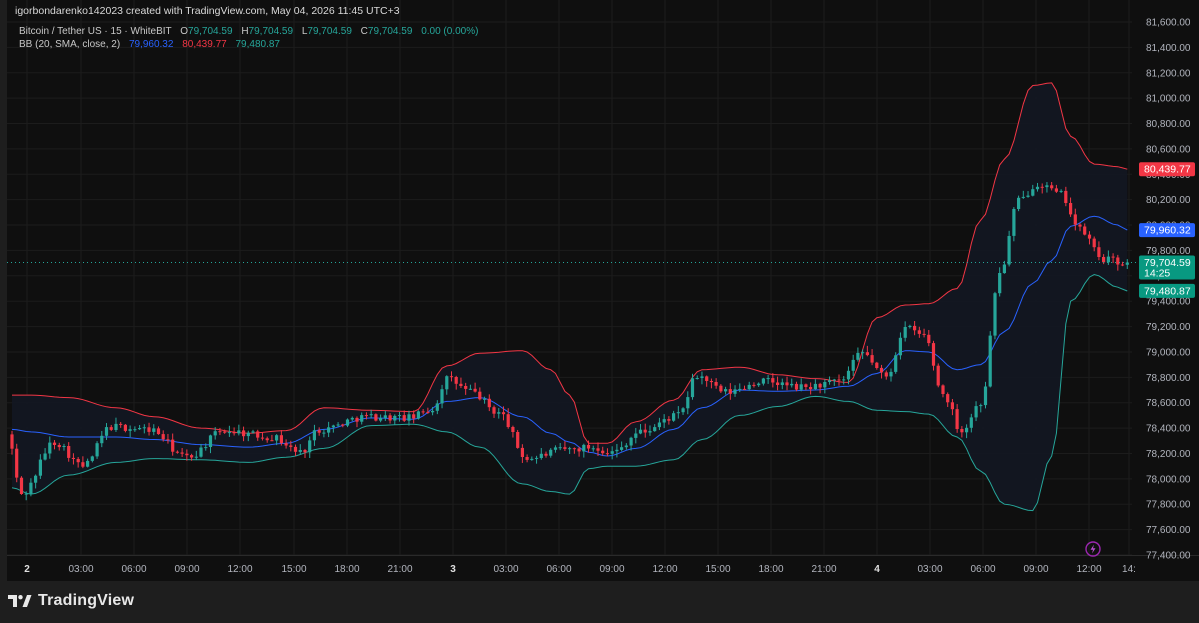 The height and width of the screenshot is (623, 1199). I want to click on time-tick-label: 15:00, so click(717, 569).